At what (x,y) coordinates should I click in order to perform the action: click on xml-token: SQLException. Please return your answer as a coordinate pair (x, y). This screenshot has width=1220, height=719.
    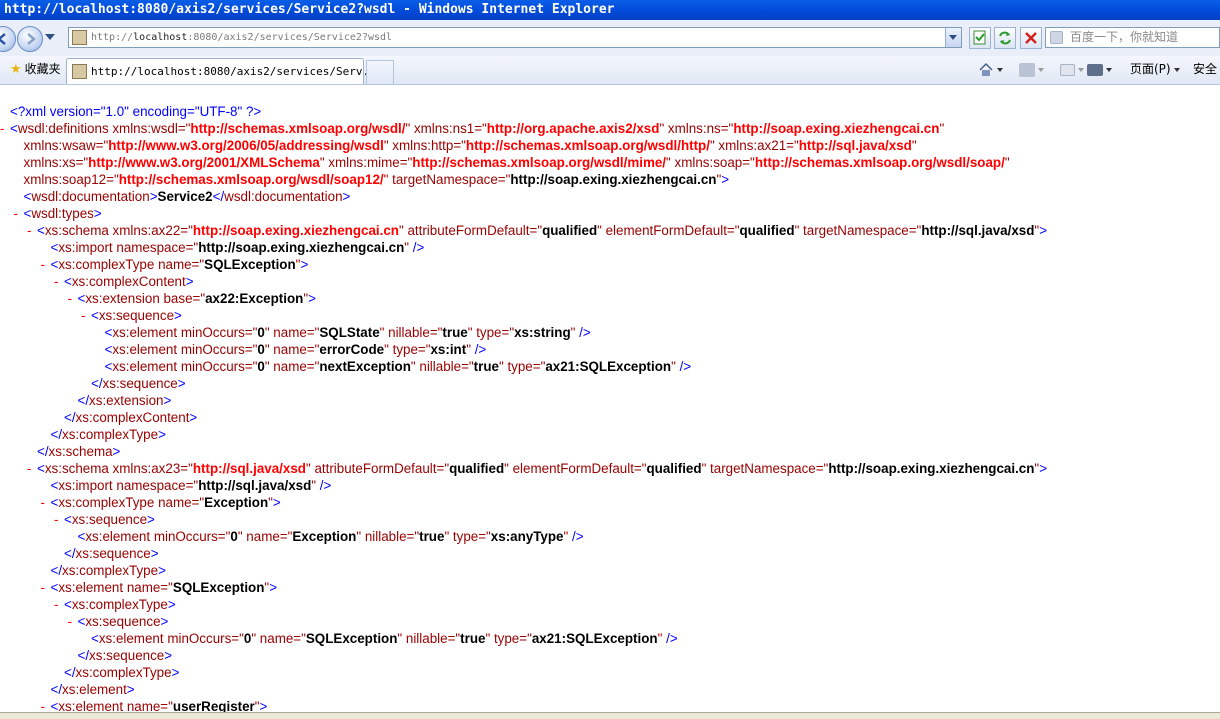
    Looking at the image, I should click on (250, 264).